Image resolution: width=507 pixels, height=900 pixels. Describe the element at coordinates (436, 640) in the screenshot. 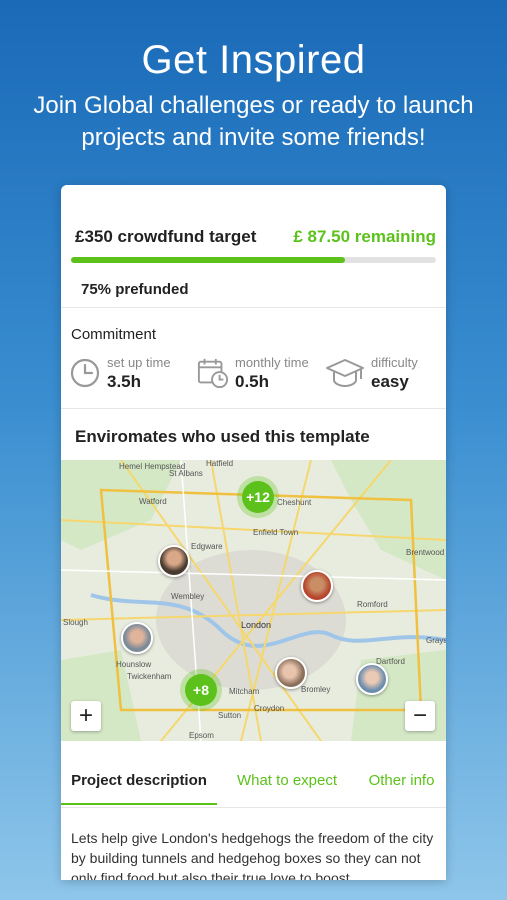

I see `map-label: Grays` at that location.